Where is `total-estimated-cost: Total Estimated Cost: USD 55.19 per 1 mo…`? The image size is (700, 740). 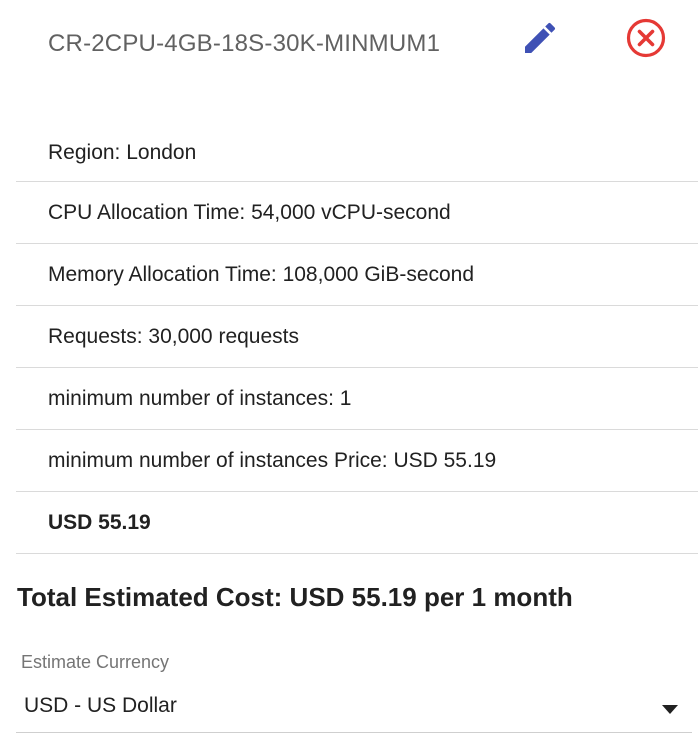 total-estimated-cost: Total Estimated Cost: USD 55.19 per 1 mo… is located at coordinates (295, 597).